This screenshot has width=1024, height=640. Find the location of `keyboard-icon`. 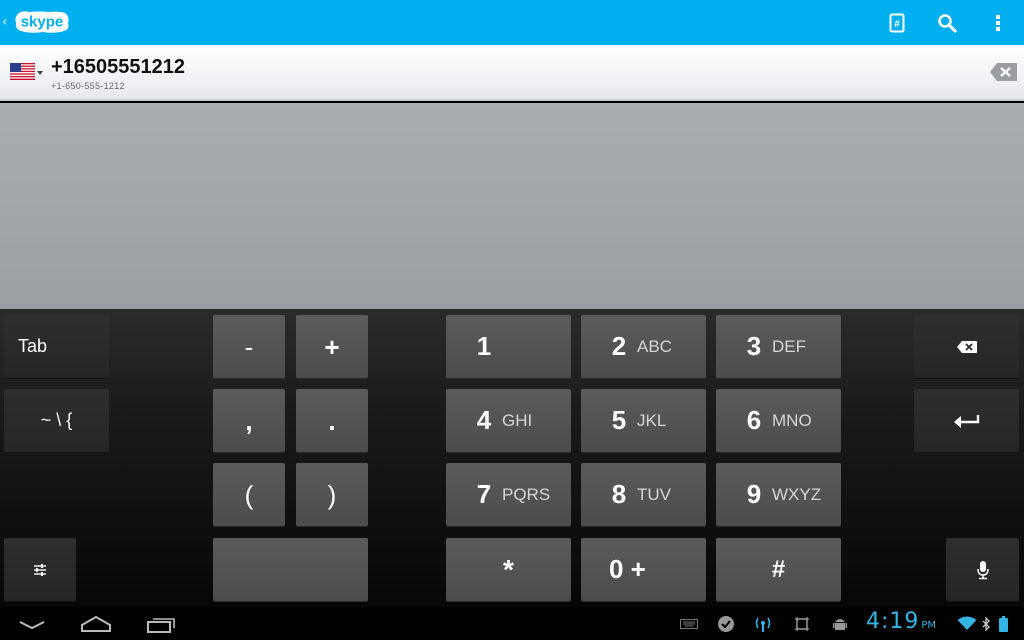

keyboard-icon is located at coordinates (689, 623).